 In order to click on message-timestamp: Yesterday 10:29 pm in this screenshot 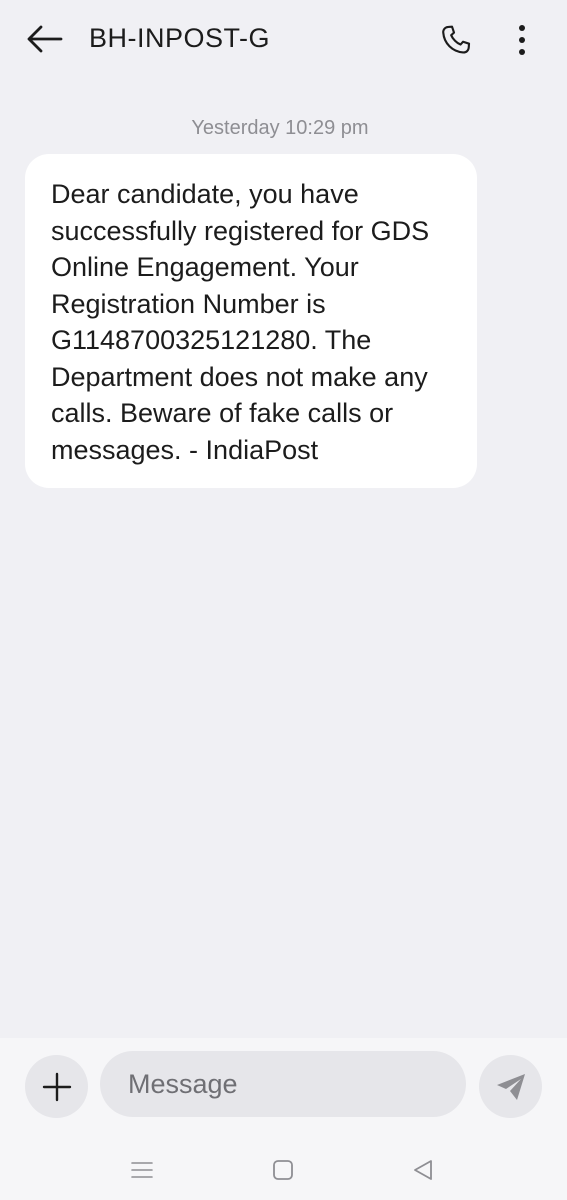, I will do `click(280, 128)`.